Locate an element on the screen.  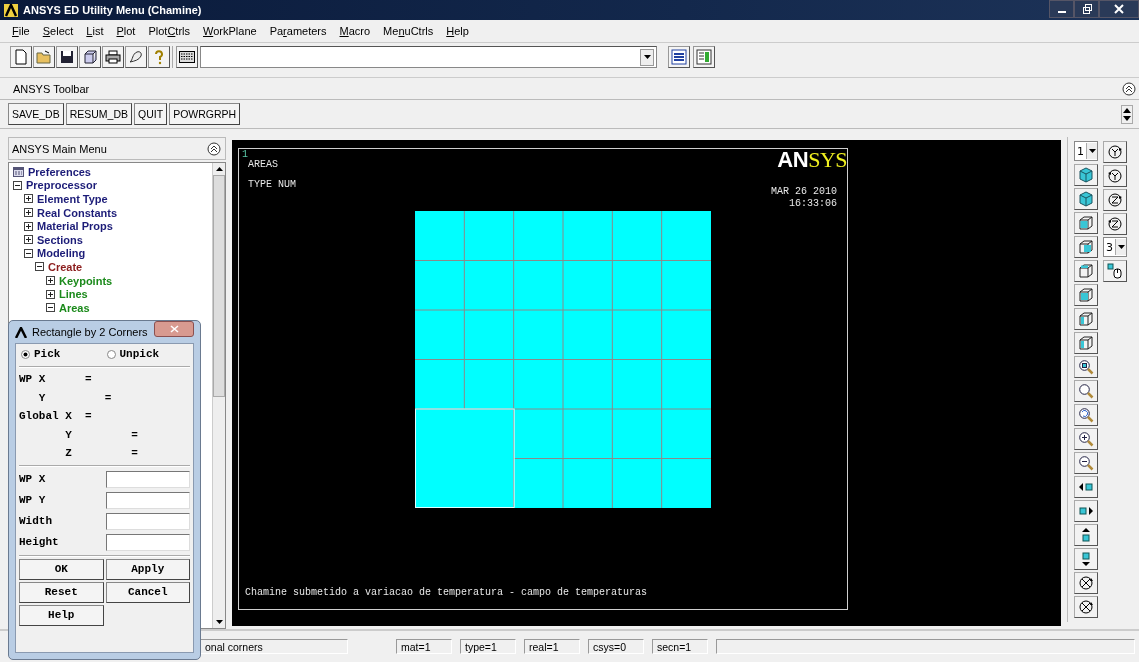
dialog-button: OK is located at coordinates (61, 569).